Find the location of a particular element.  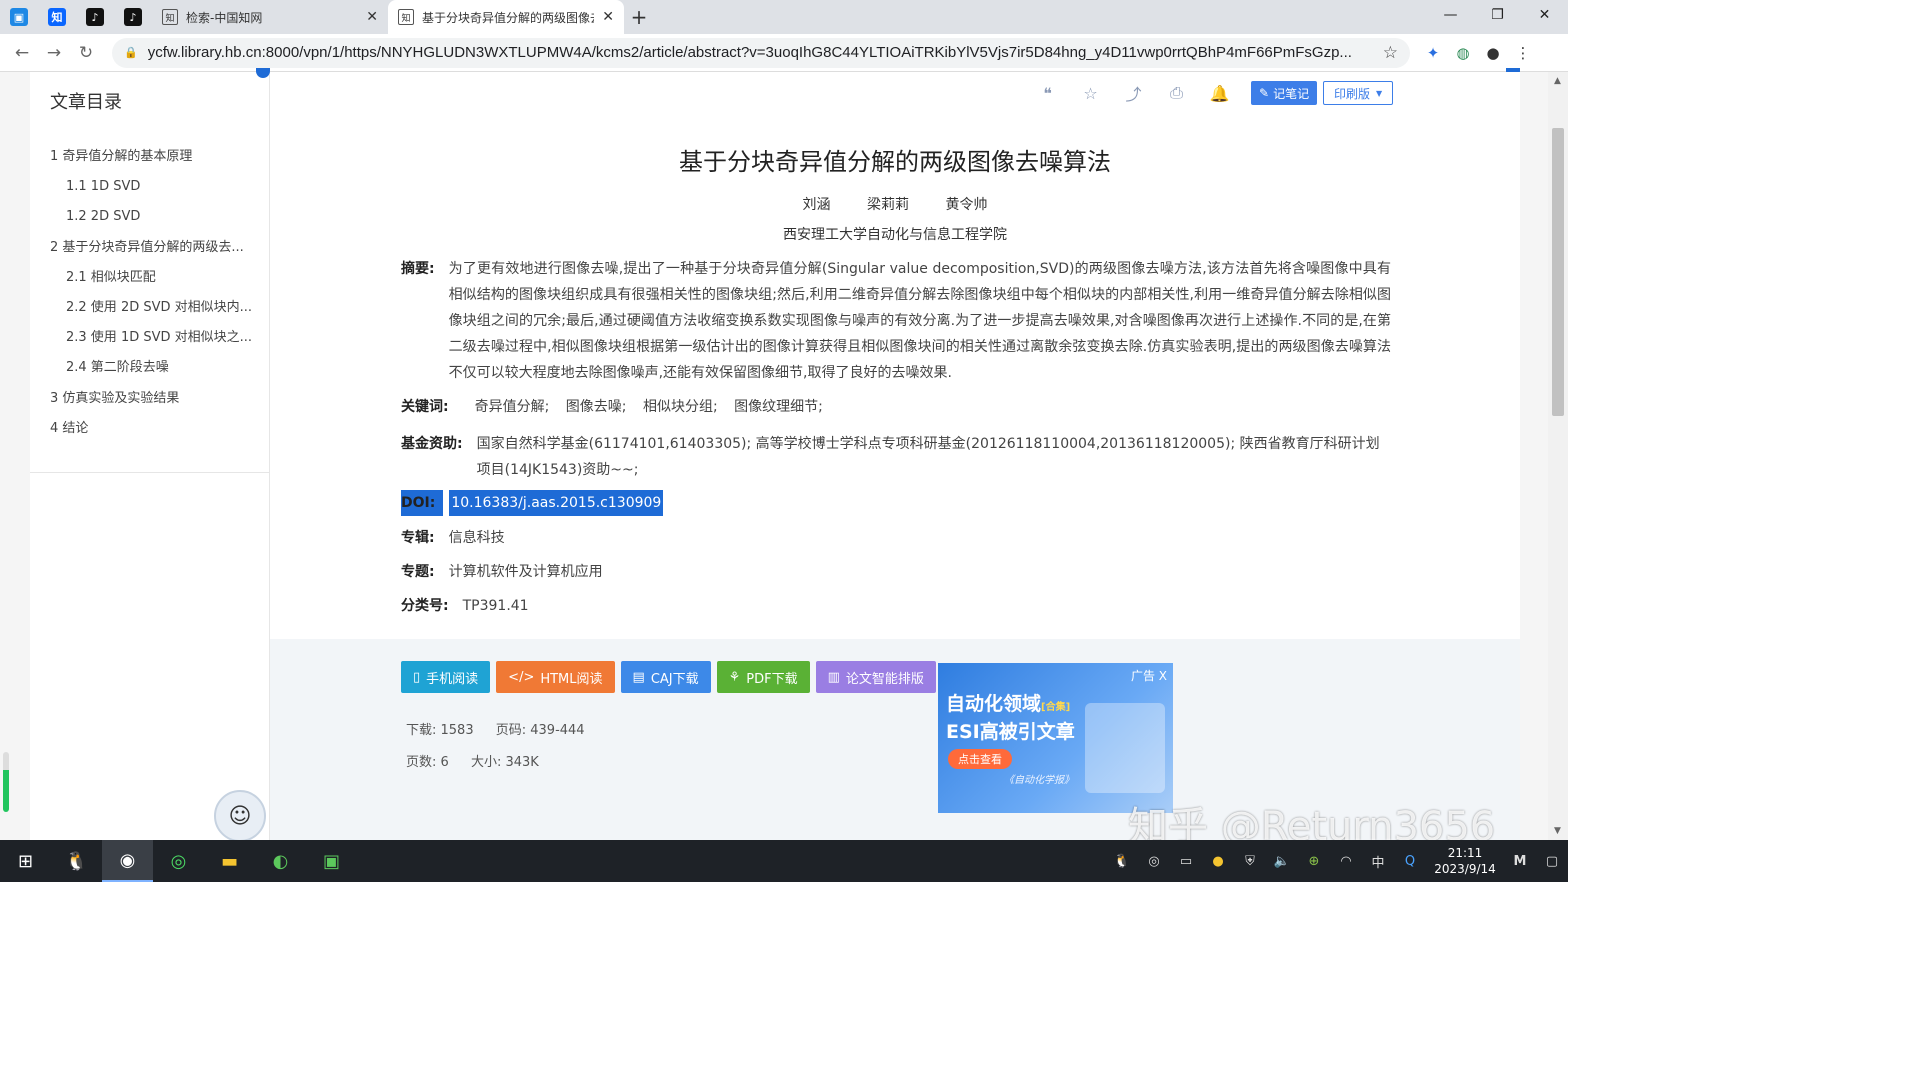

author-link: 梁莉莉 is located at coordinates (888, 205).